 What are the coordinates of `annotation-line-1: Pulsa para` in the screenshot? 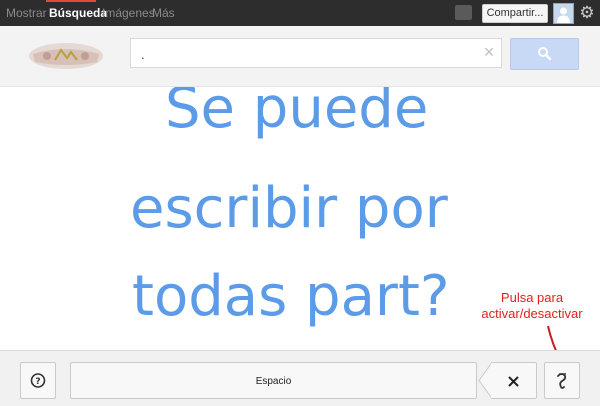 It's located at (532, 297).